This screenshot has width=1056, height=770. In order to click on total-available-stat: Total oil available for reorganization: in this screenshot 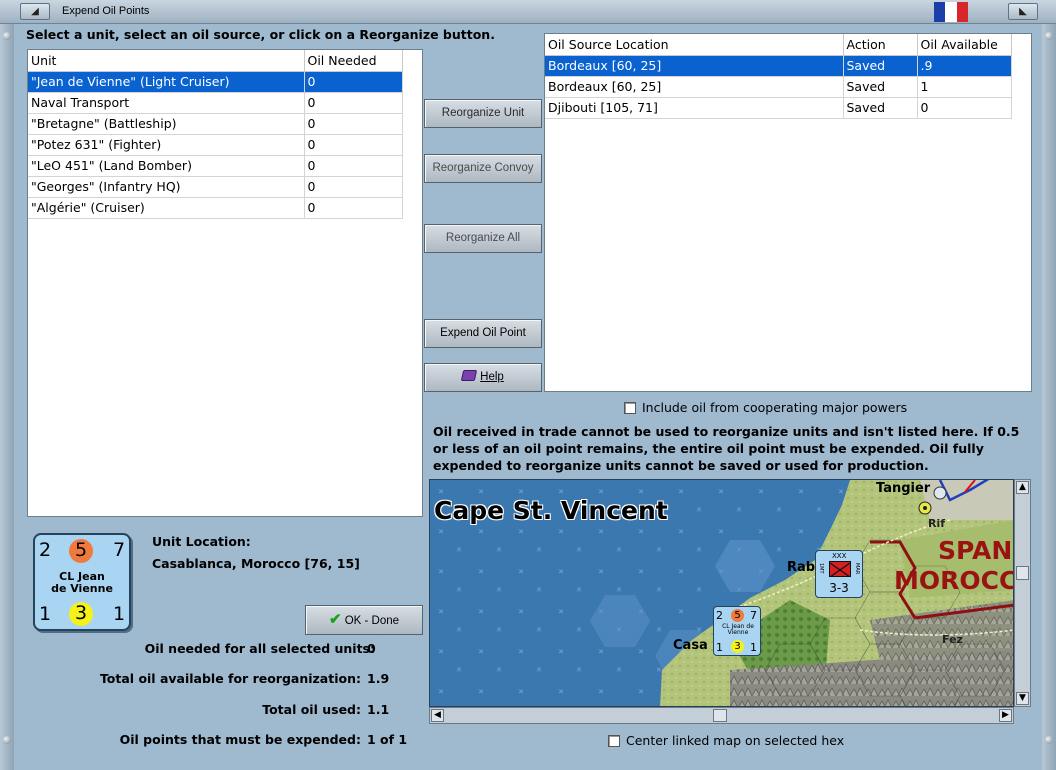, I will do `click(230, 678)`.